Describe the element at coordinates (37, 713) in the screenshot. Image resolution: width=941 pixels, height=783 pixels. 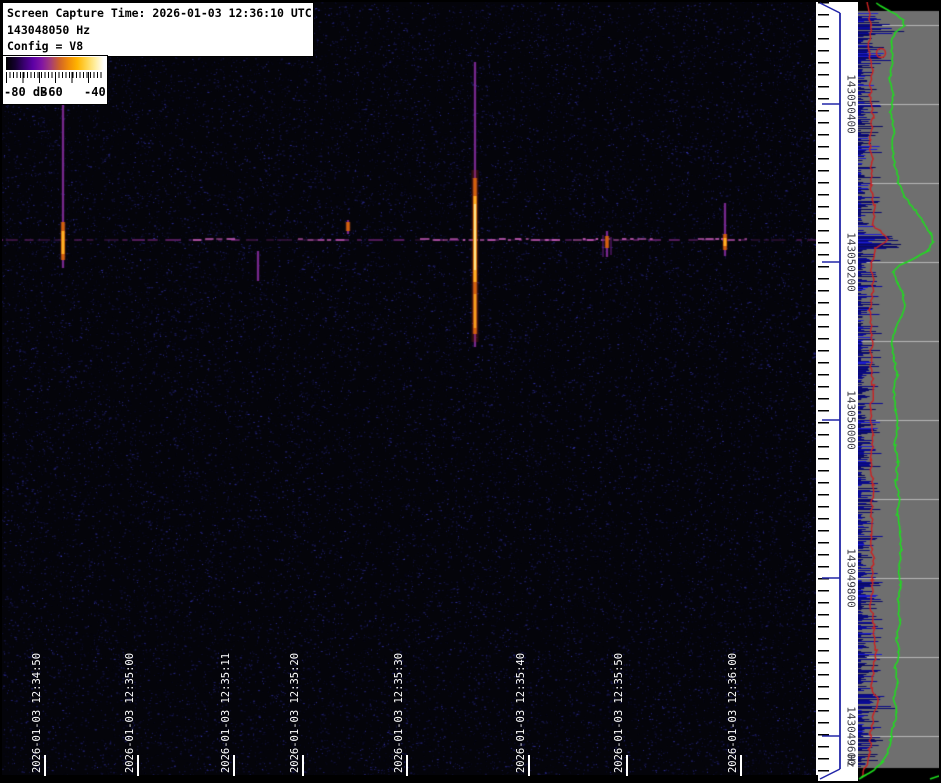
I see `time-tick-label: 2026-01-03 12:34:50` at that location.